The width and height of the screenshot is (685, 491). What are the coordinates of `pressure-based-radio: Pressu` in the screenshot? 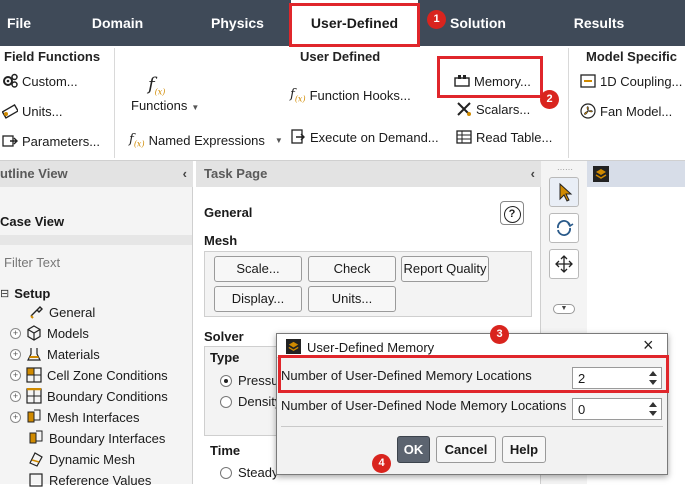 It's located at (249, 380).